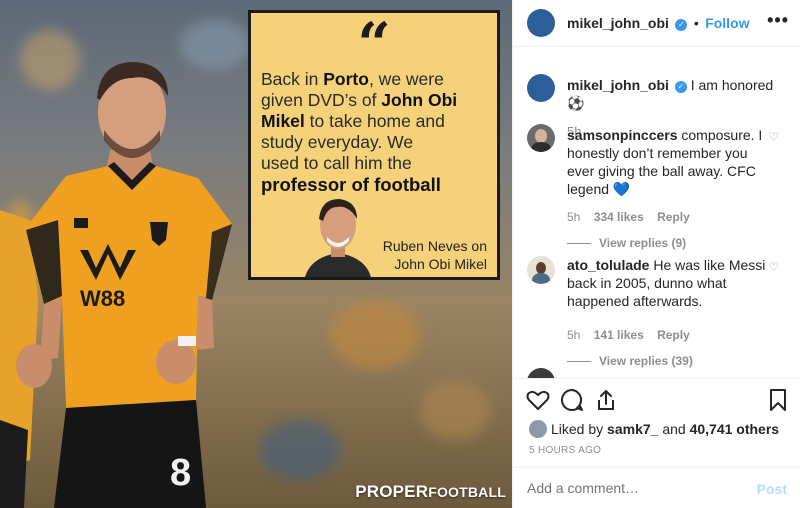 This screenshot has height=508, width=800. Describe the element at coordinates (619, 335) in the screenshot. I see `comment-likes: 141 likes` at that location.